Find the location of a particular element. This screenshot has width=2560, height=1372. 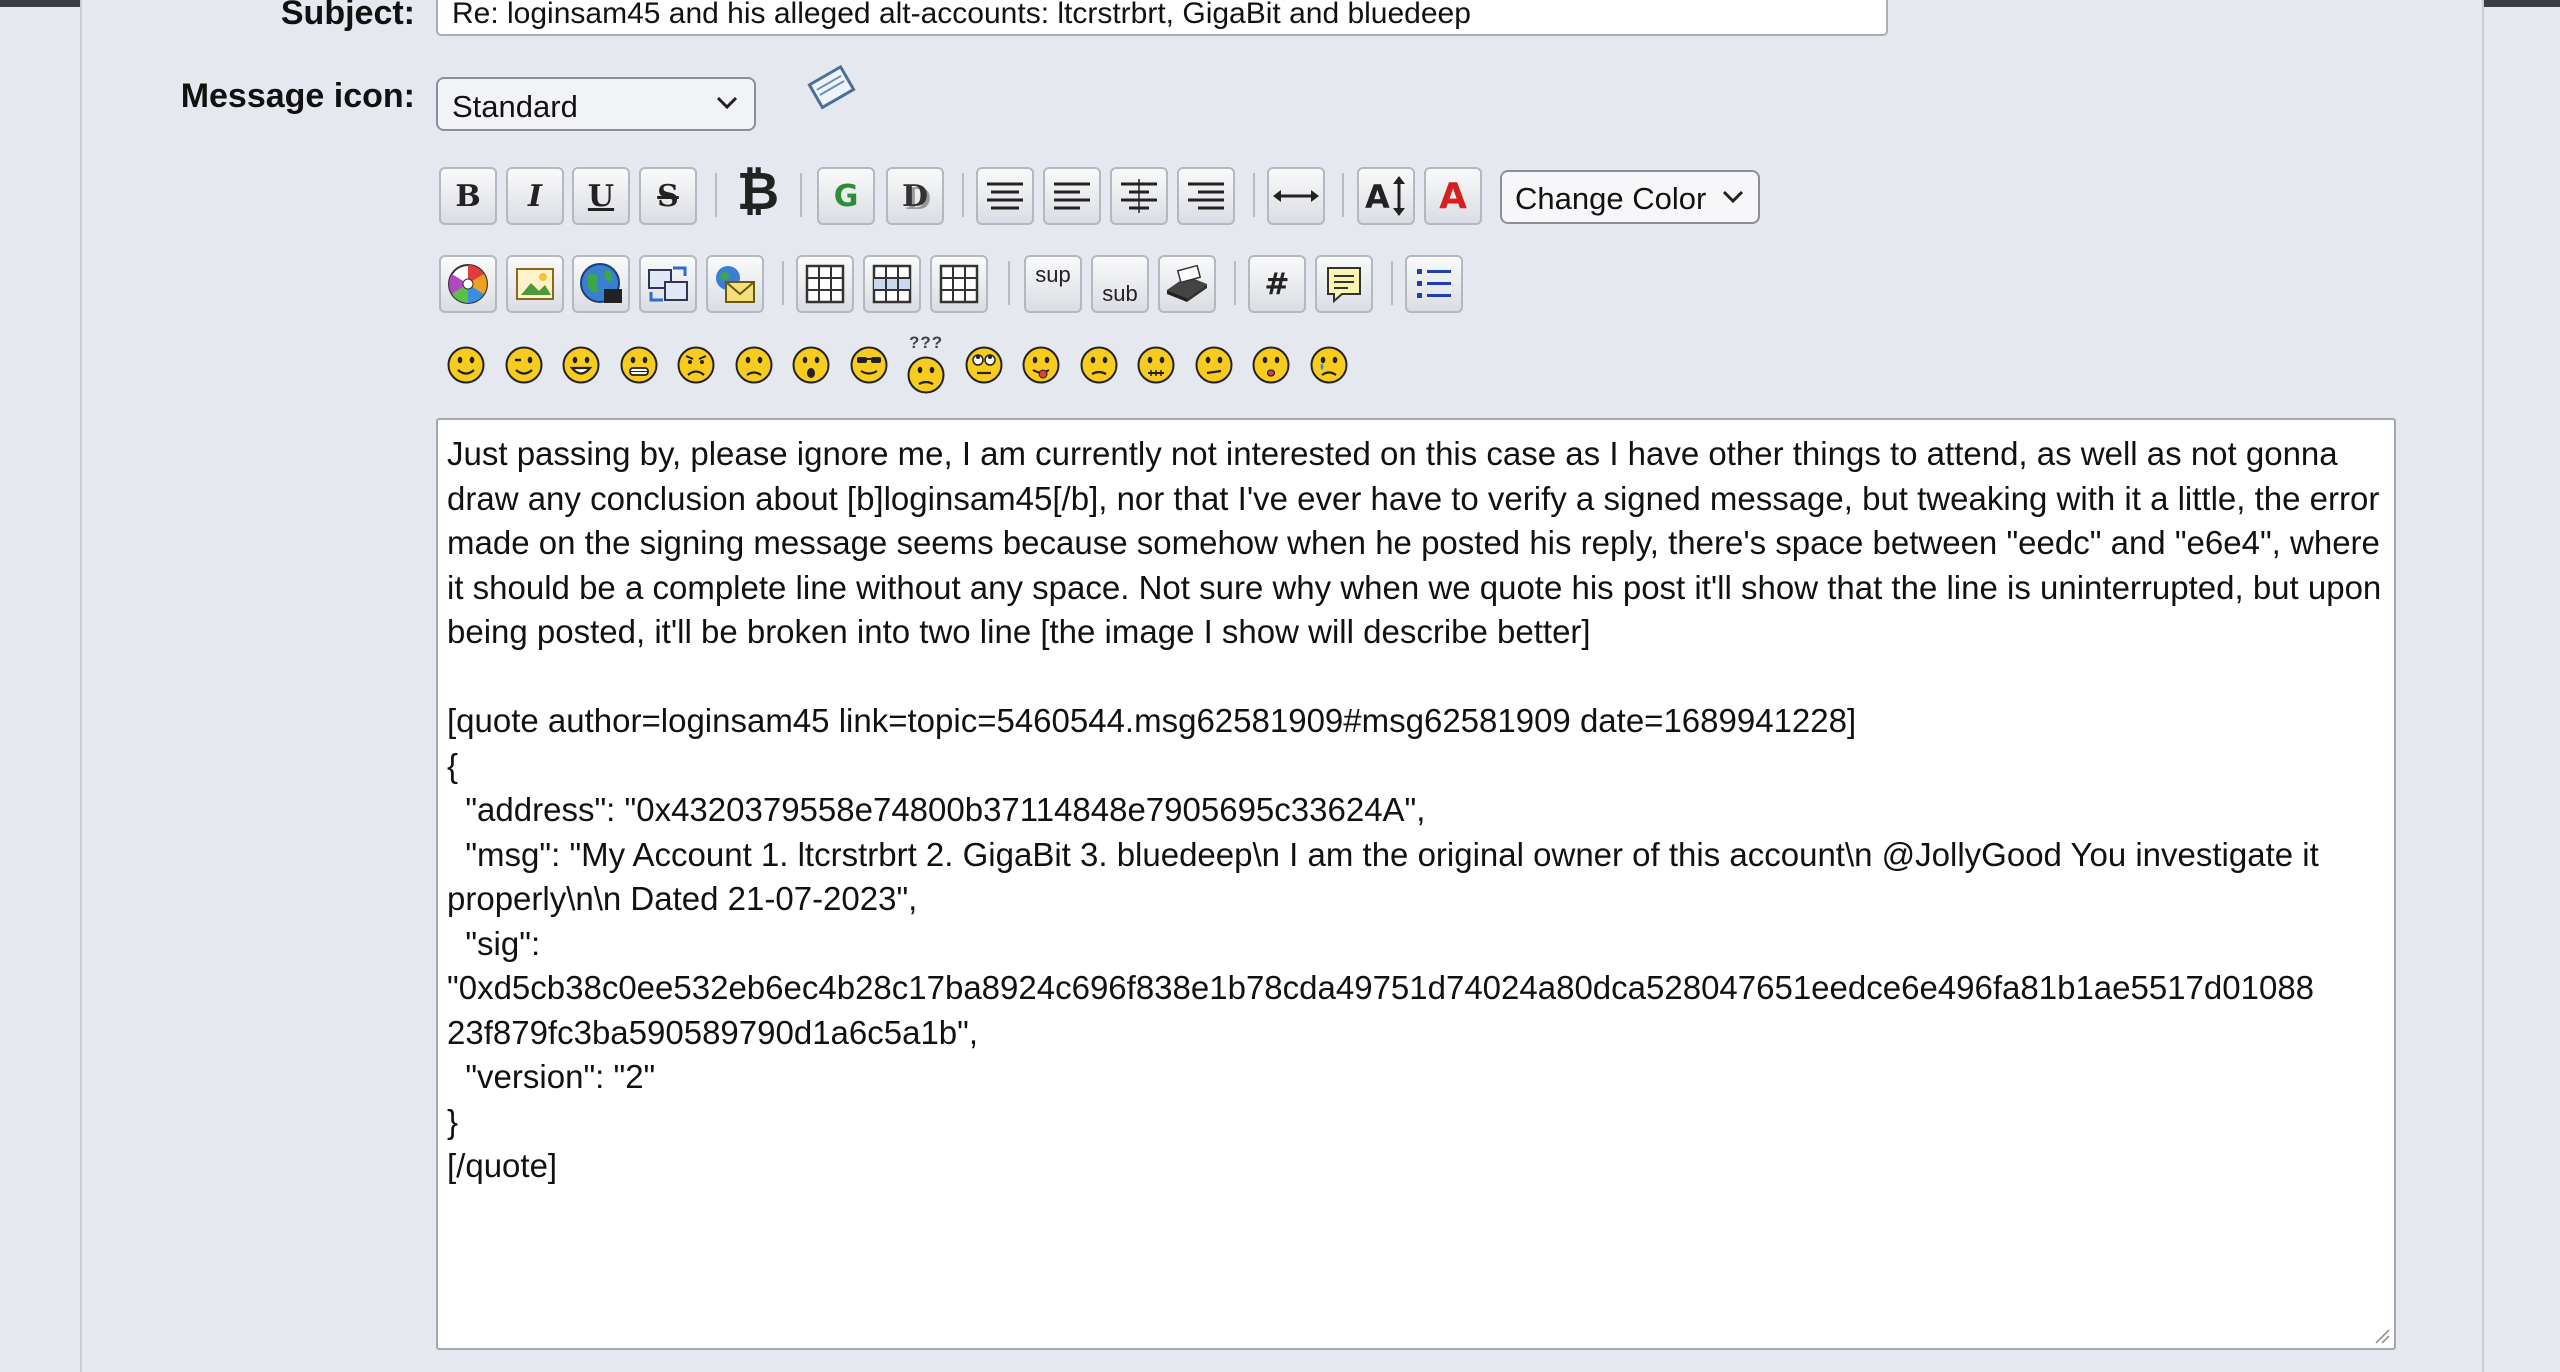

superscript-button: sup is located at coordinates (1053, 284).